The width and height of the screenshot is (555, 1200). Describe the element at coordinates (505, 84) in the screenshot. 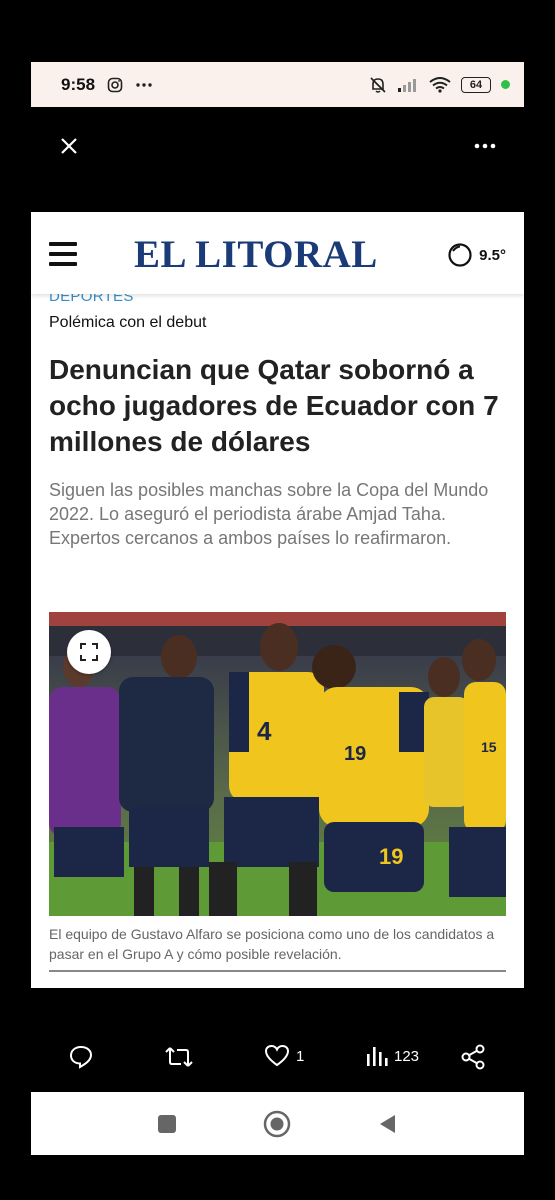

I see `privacy-dot-icon` at that location.